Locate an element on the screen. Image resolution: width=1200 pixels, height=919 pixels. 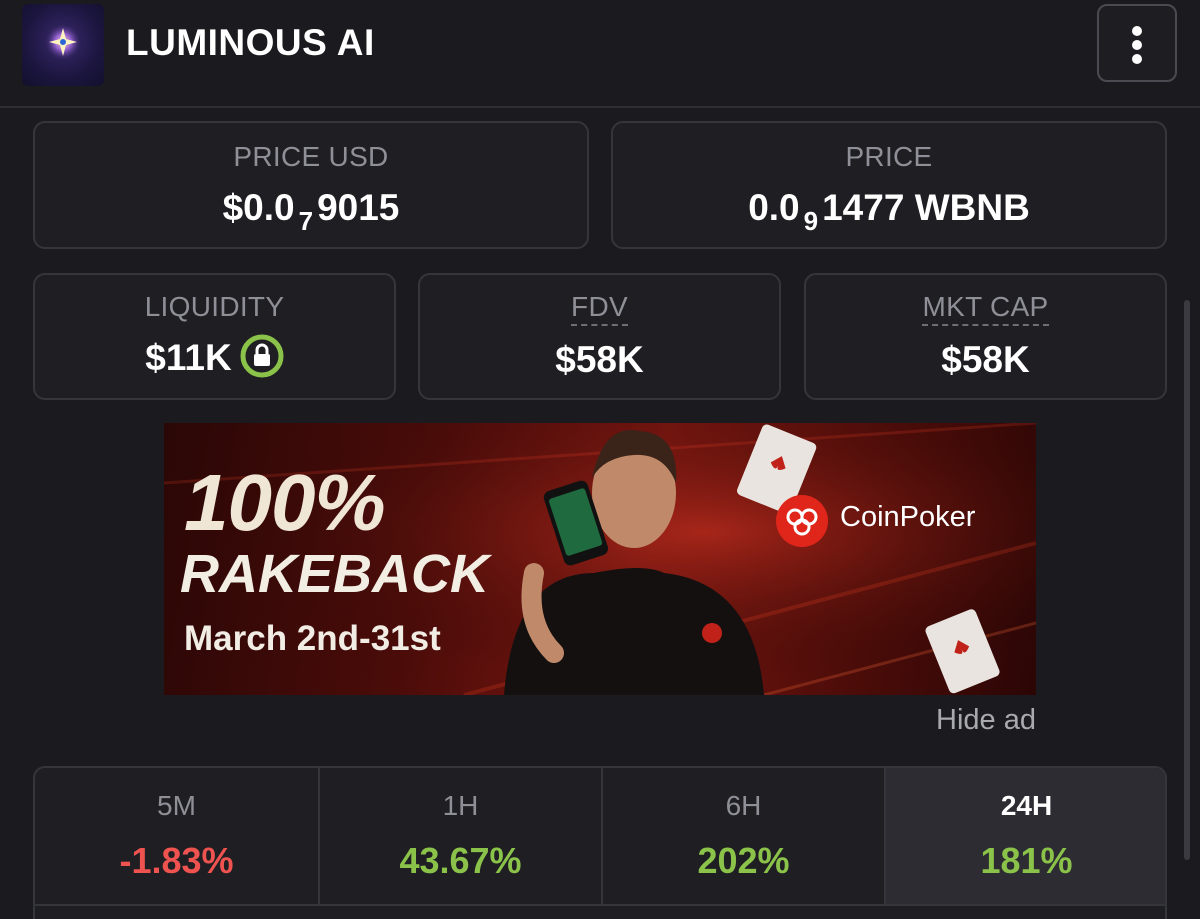
liquidity-label: LIQUIDITY is located at coordinates (214, 306).